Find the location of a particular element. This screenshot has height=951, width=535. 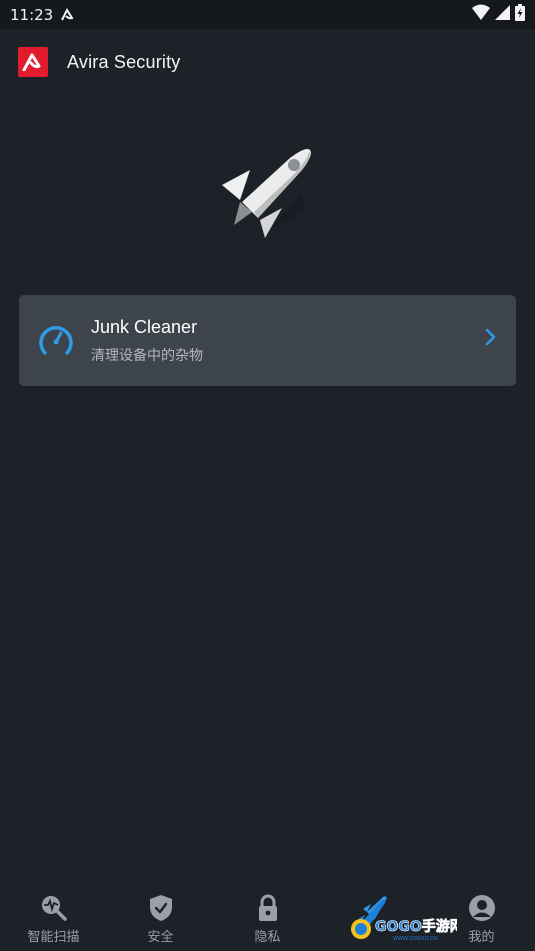

status-time: 11:23 is located at coordinates (32, 14).